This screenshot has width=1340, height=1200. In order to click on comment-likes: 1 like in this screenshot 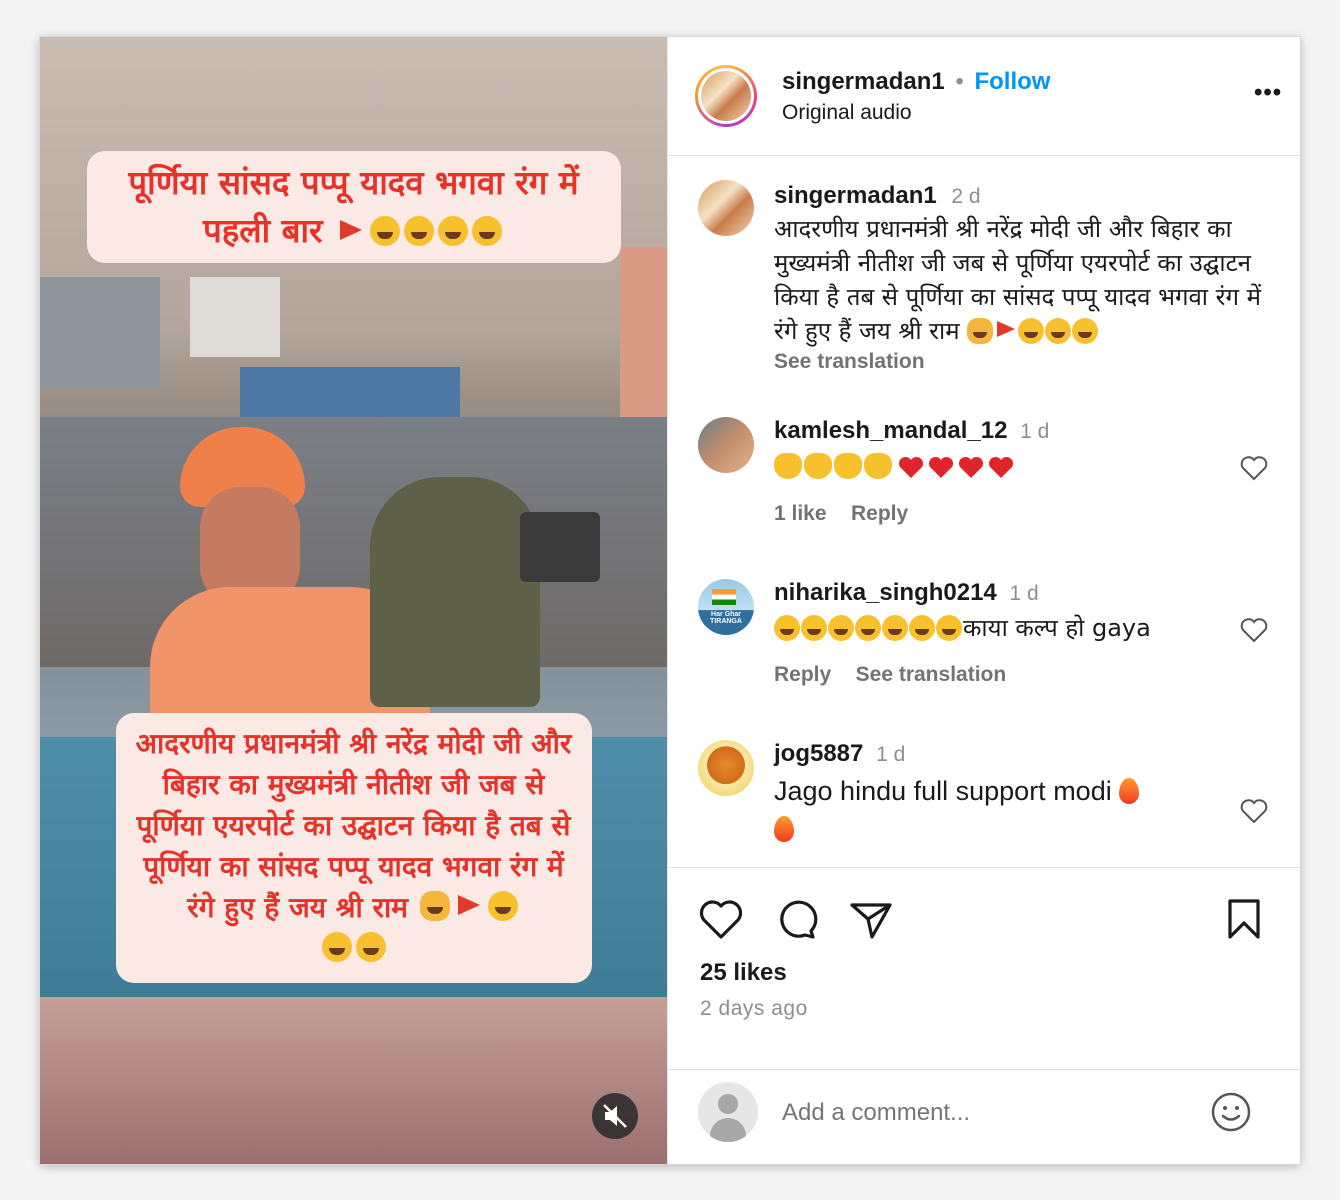, I will do `click(800, 513)`.